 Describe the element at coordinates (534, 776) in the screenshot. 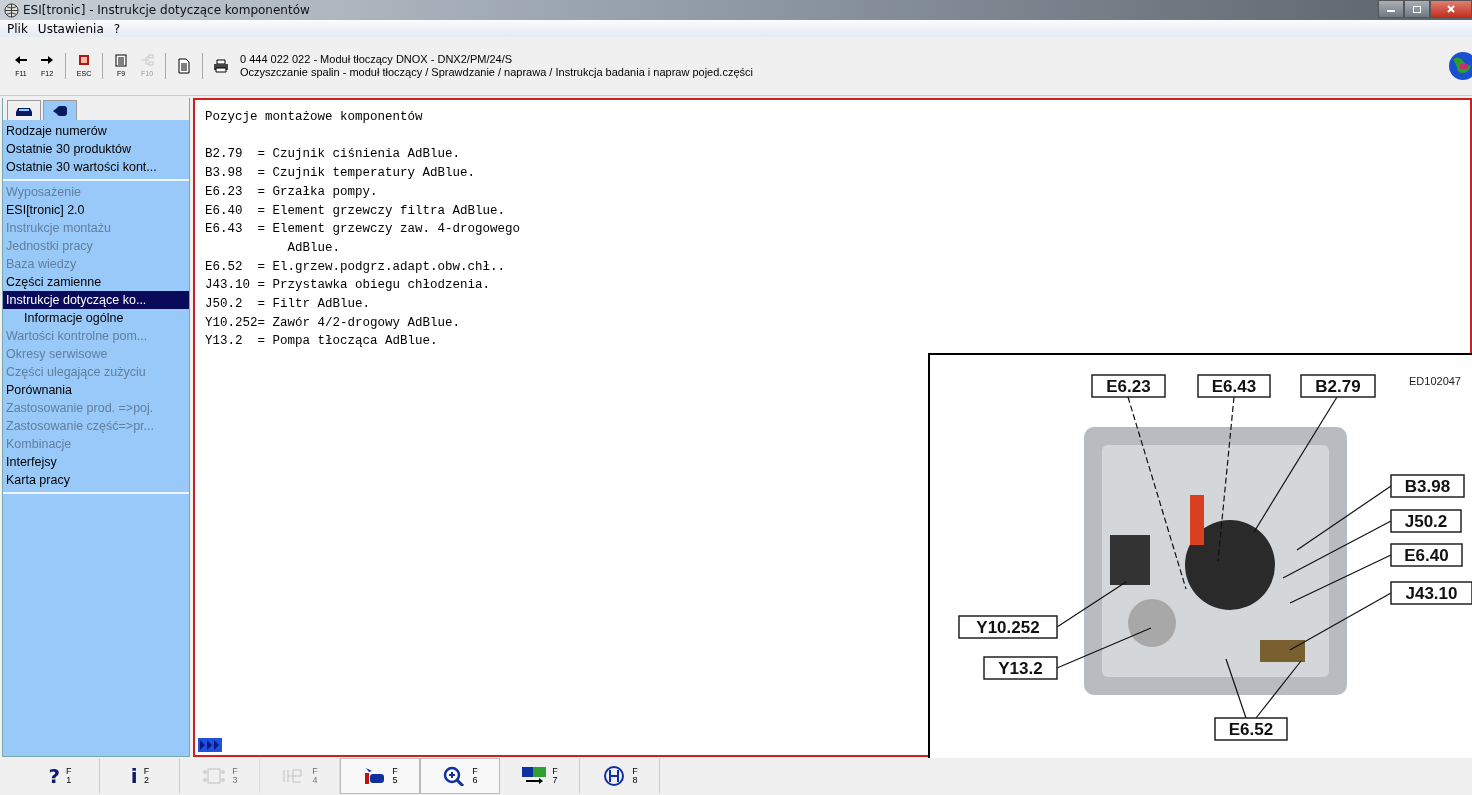

I see `transfer-icon` at that location.